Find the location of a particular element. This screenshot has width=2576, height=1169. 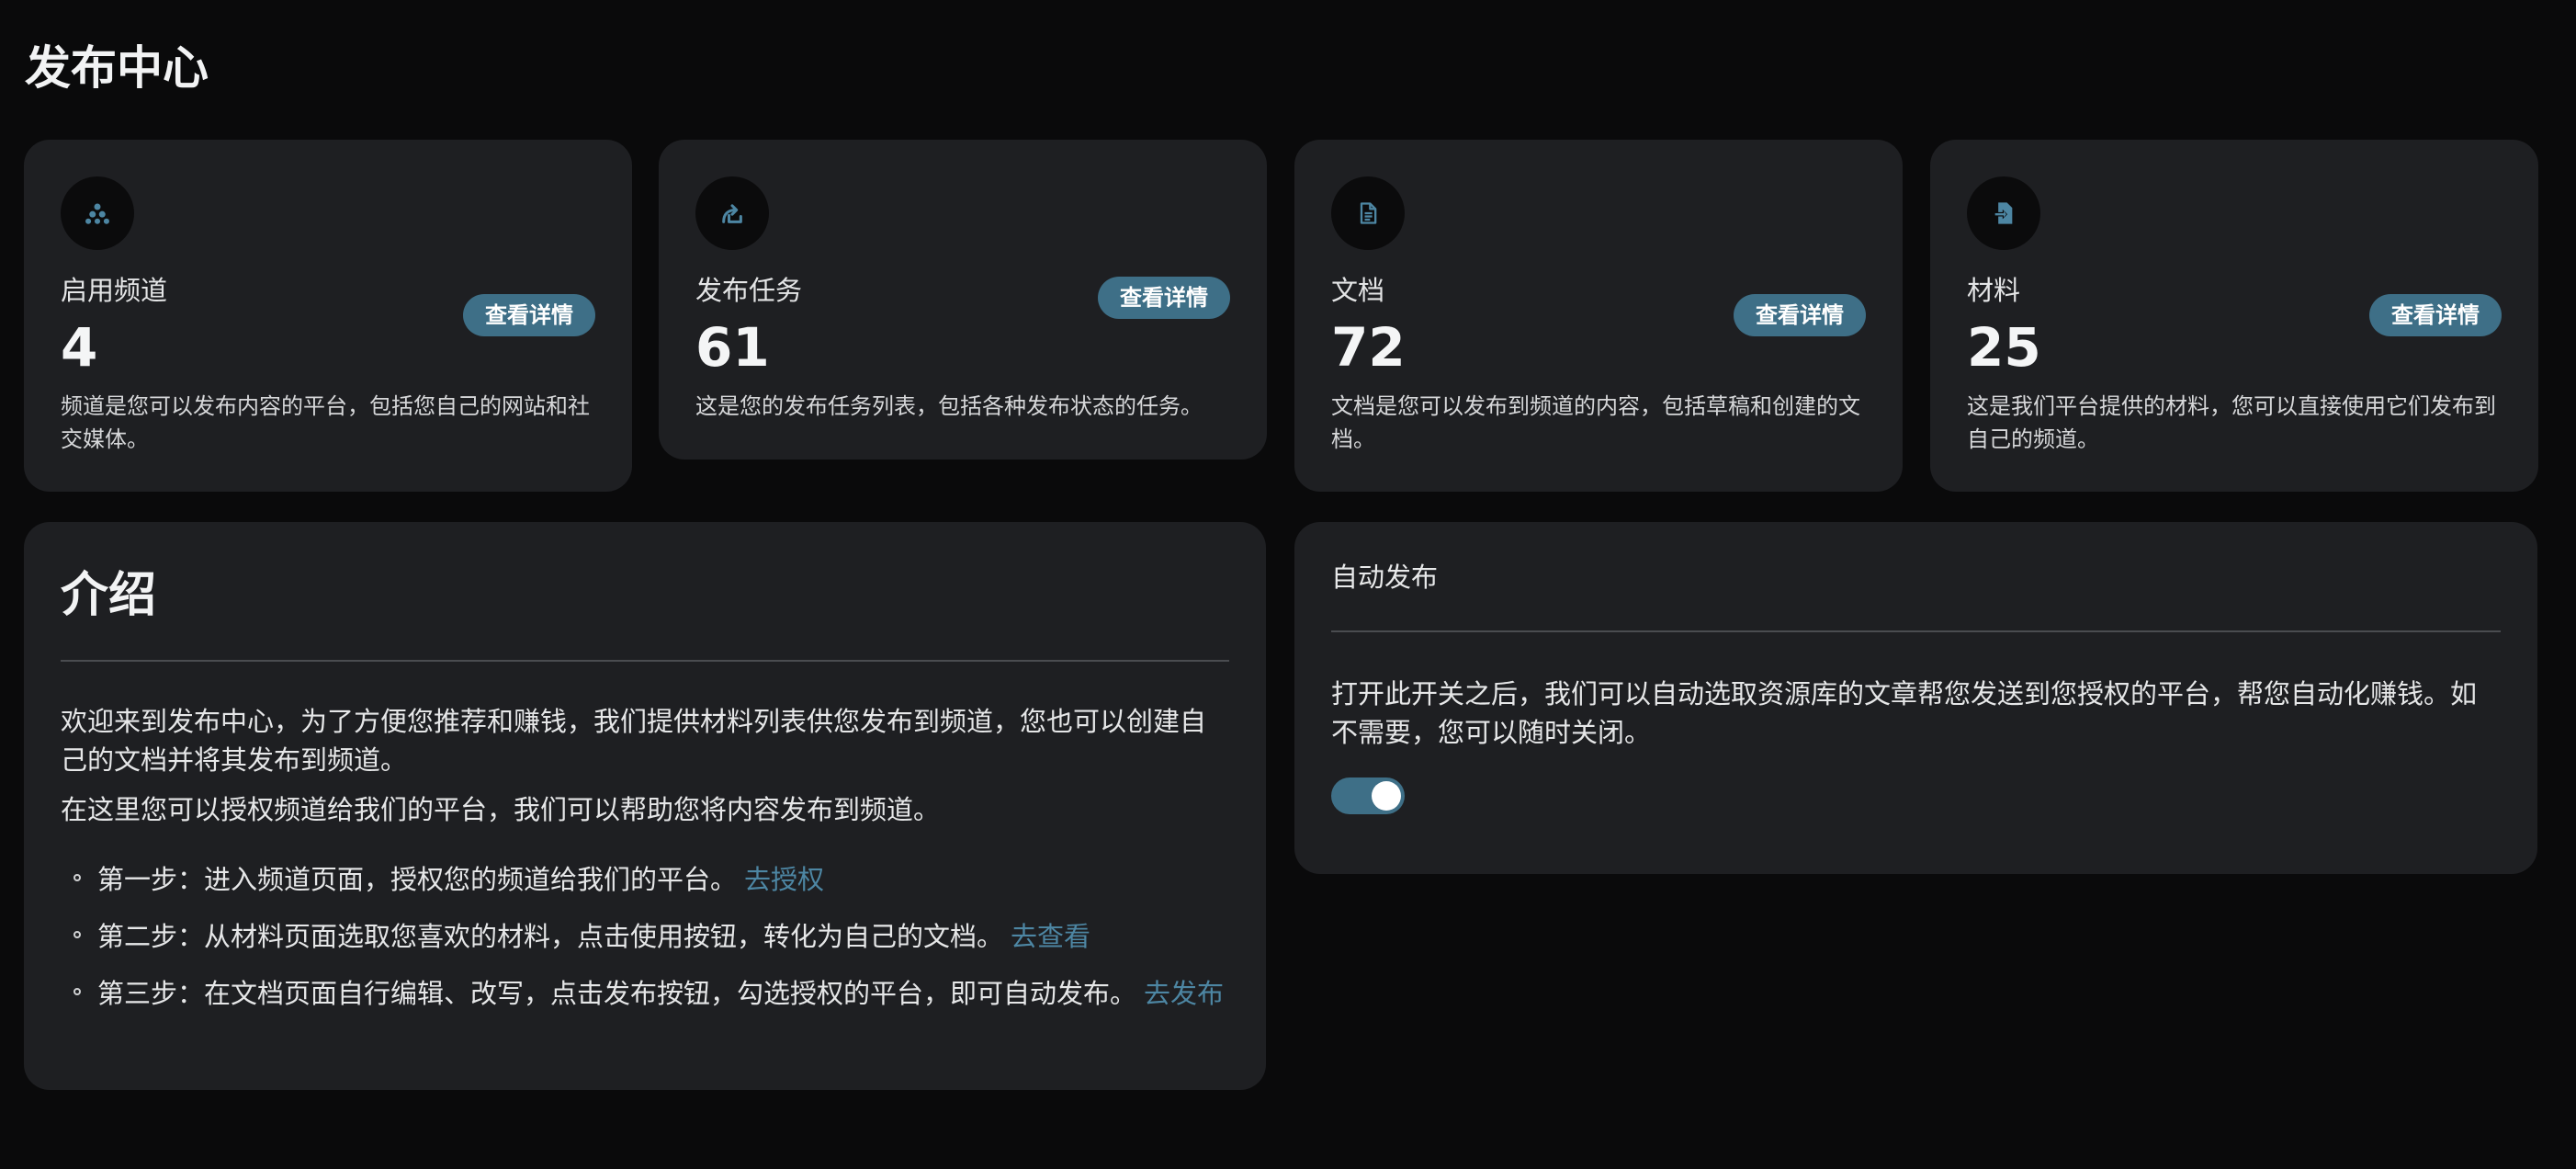

list-item: 第一步：进入频道页面，授权您的频道给我们的平台。 去授权 is located at coordinates (645, 879).